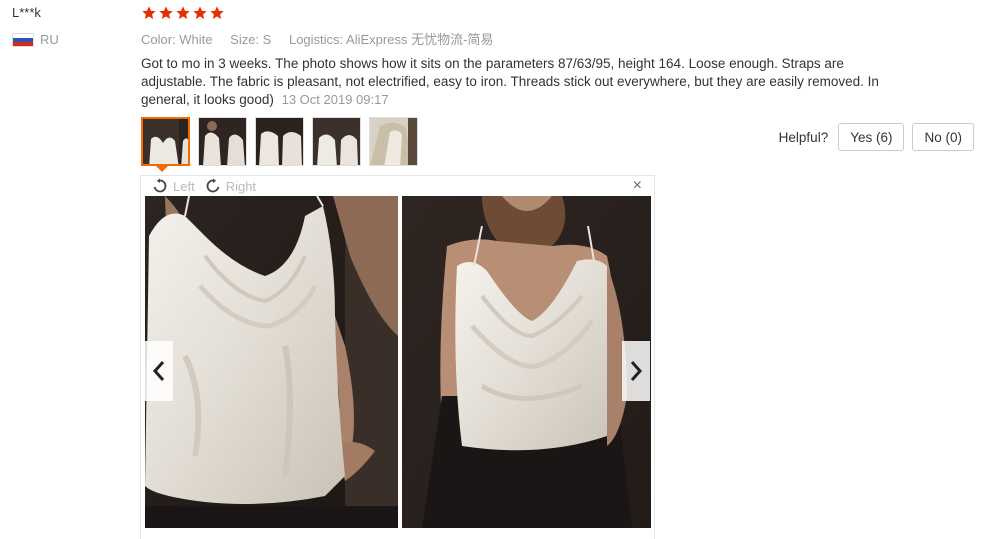  Describe the element at coordinates (49, 39) in the screenshot. I see `country-code: RU` at that location.